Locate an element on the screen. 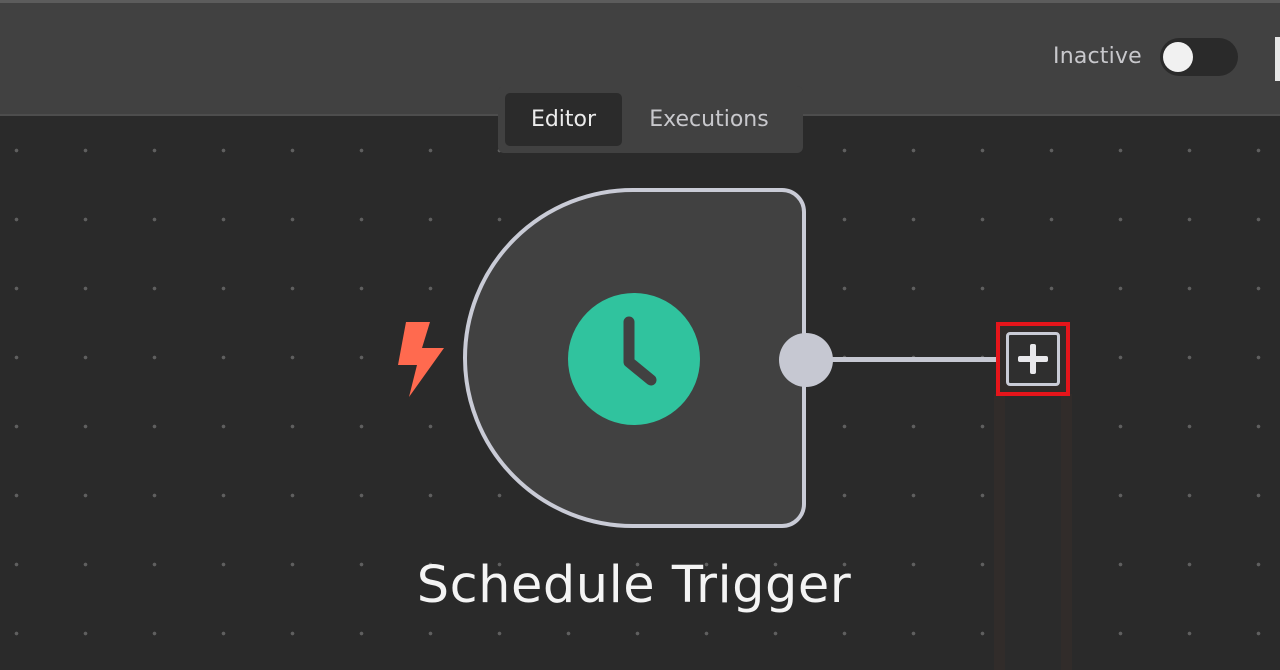  add-node-column-inner is located at coordinates (1033, 532).